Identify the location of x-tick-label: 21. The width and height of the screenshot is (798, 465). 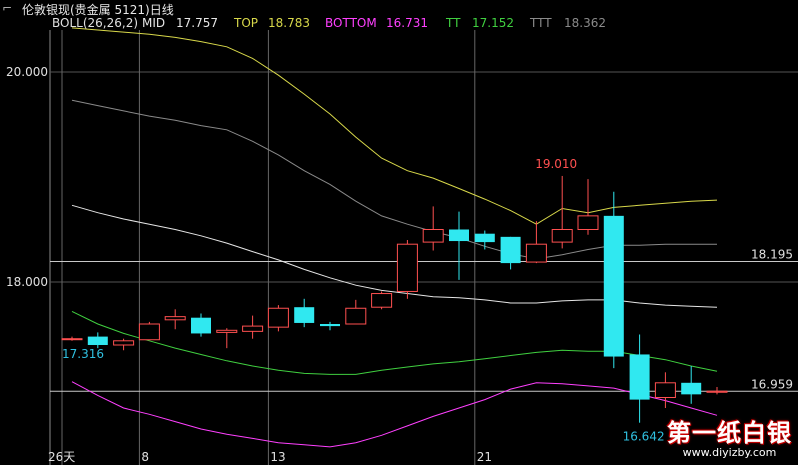
(484, 457).